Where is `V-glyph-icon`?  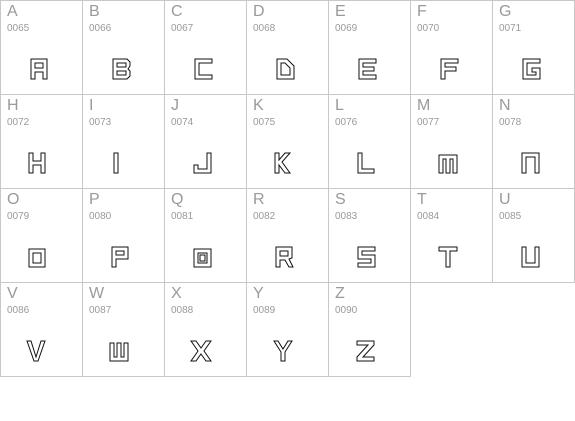
V-glyph-icon is located at coordinates (36, 351).